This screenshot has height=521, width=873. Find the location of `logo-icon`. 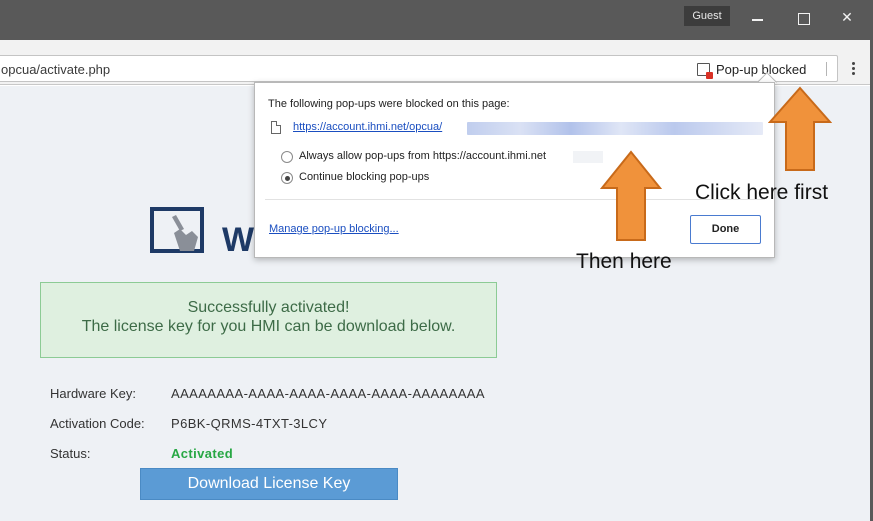

logo-icon is located at coordinates (177, 230).